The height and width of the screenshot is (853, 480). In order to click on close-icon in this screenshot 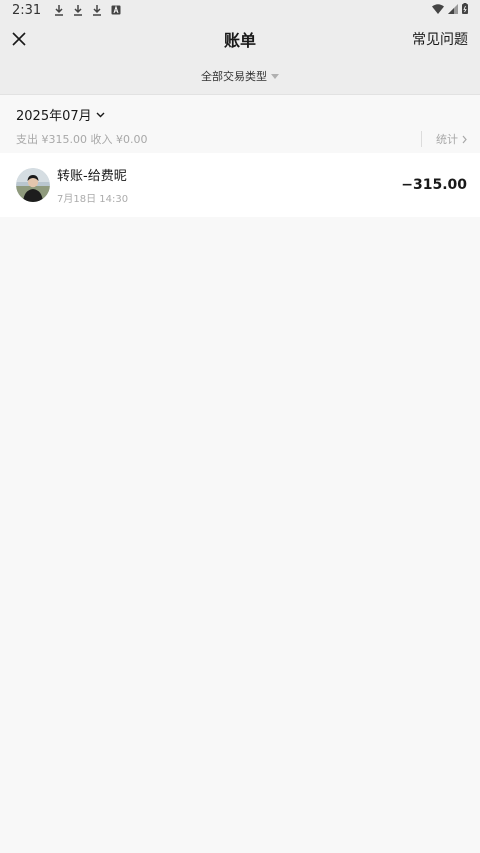, I will do `click(19, 39)`.